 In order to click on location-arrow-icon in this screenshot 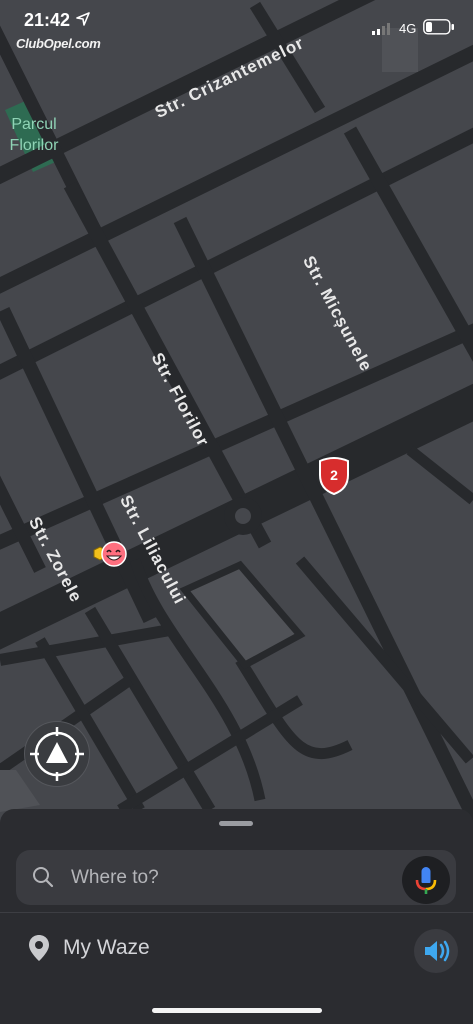, I will do `click(83, 19)`.